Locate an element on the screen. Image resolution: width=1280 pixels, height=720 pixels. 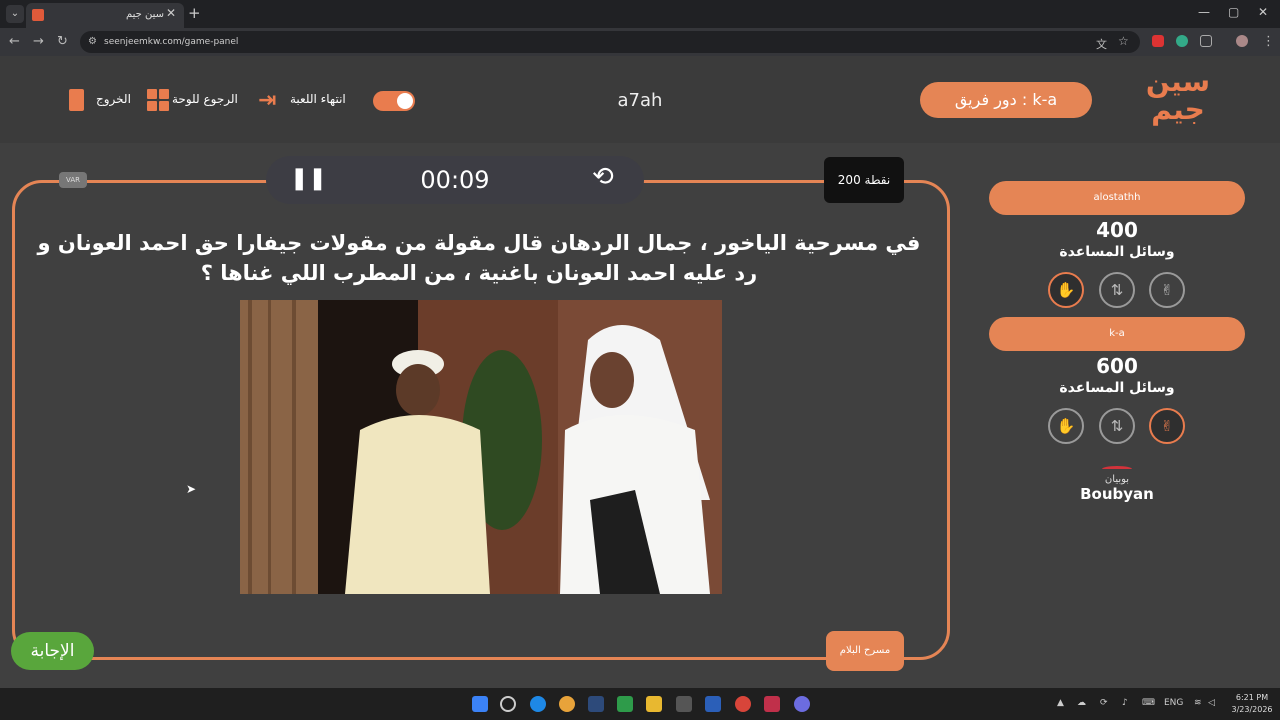
end-game-label: انتهاء اللعبة is located at coordinates (318, 99).